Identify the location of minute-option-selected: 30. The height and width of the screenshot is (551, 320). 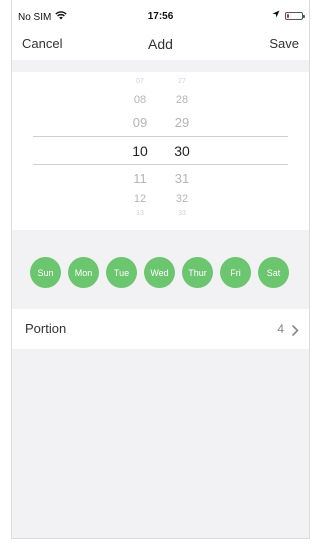
(182, 151).